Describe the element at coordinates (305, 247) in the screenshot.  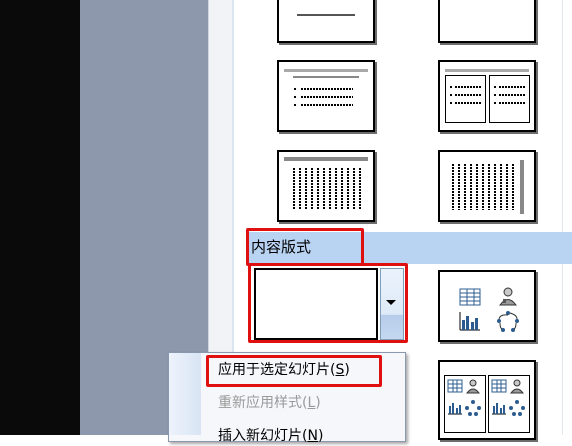
I see `highlight-box-section-header` at that location.